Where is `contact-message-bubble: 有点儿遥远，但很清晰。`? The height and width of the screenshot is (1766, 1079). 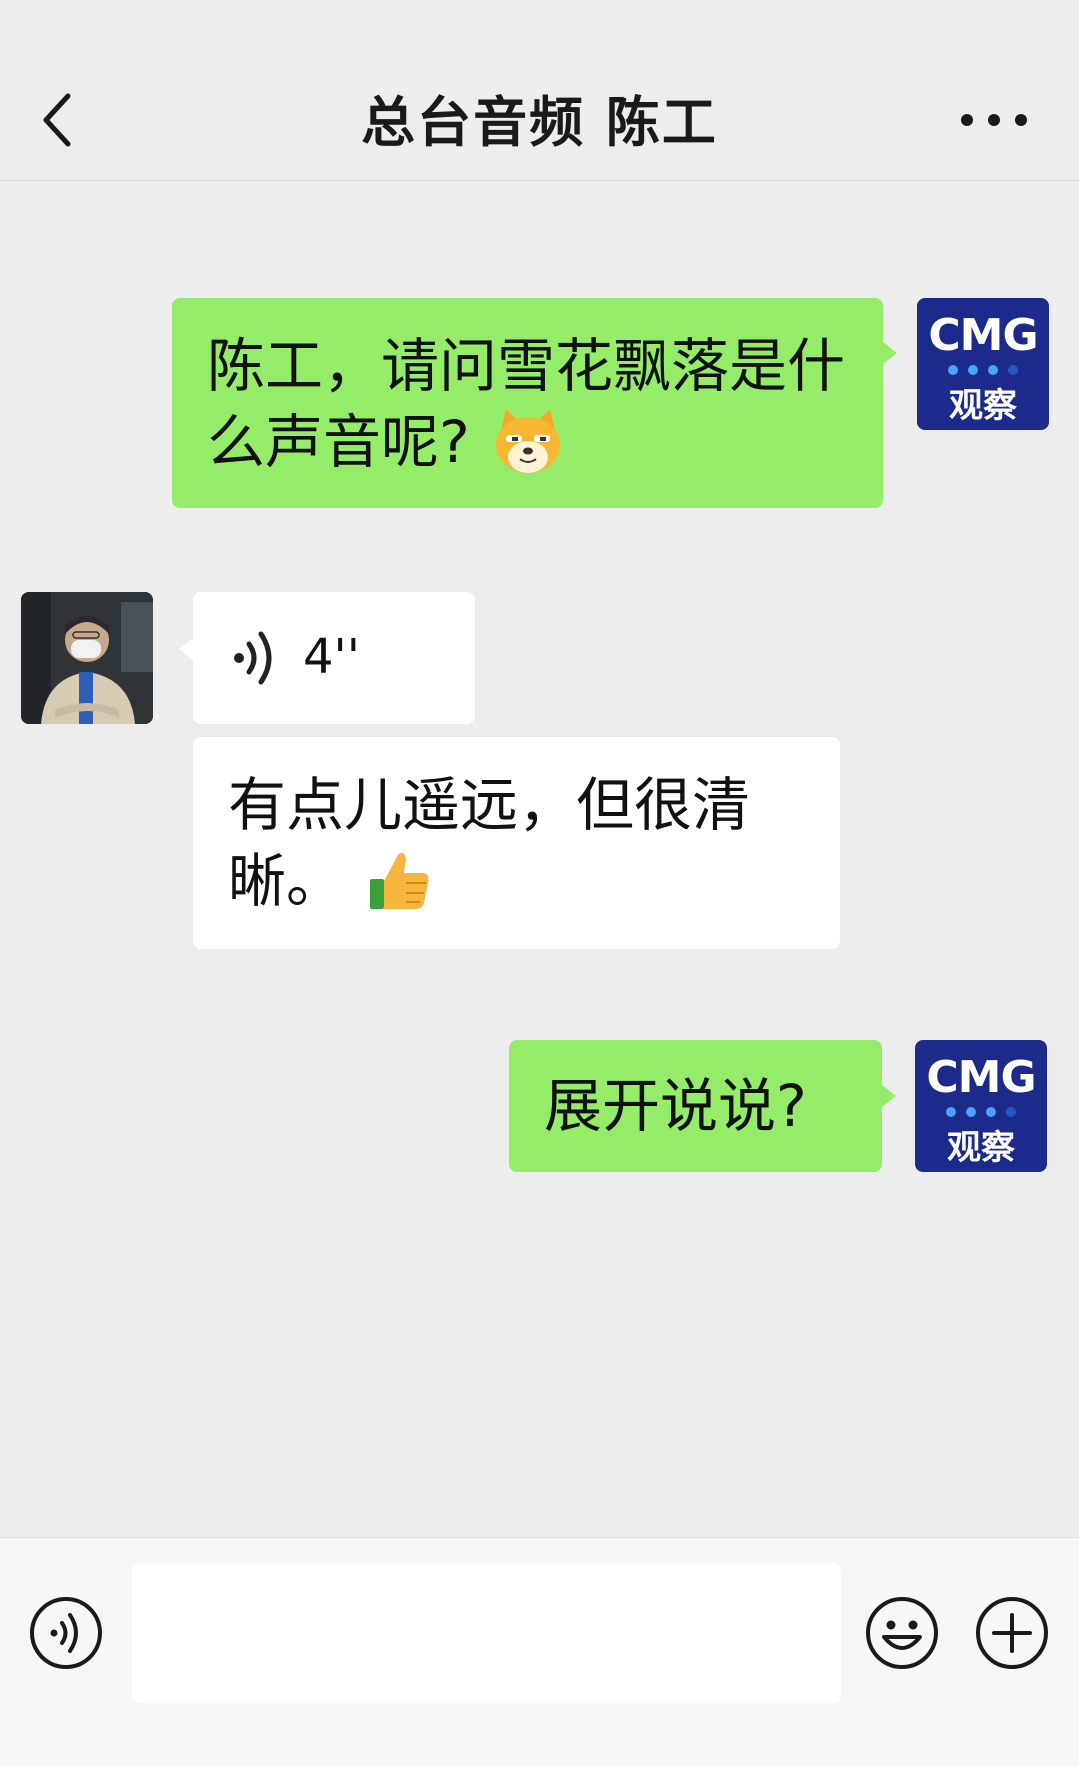
contact-message-bubble: 有点儿遥远，但很清晰。 is located at coordinates (516, 843).